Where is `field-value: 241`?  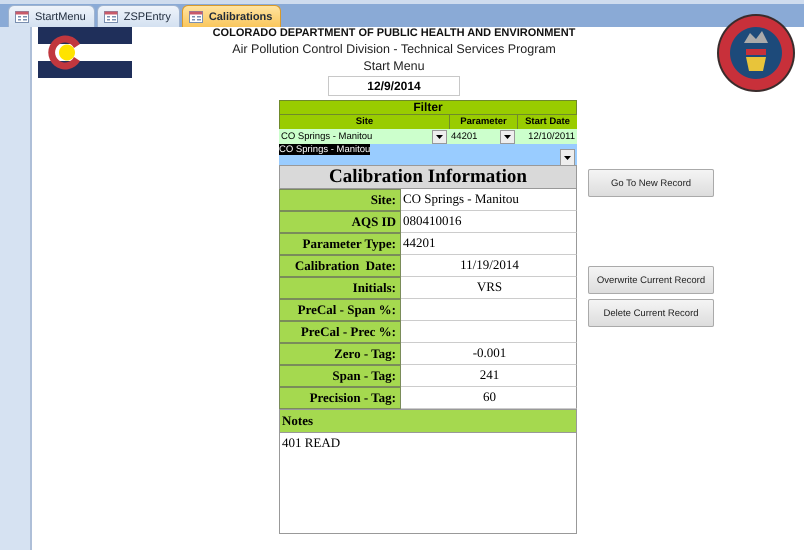
field-value: 241 is located at coordinates (489, 376).